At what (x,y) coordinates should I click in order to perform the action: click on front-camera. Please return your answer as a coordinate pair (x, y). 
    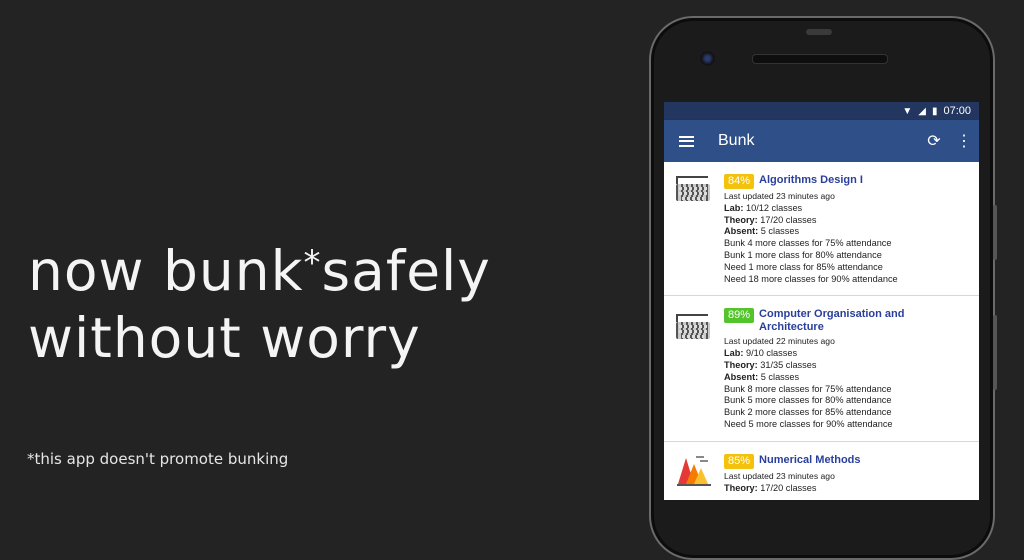
    Looking at the image, I should click on (707, 58).